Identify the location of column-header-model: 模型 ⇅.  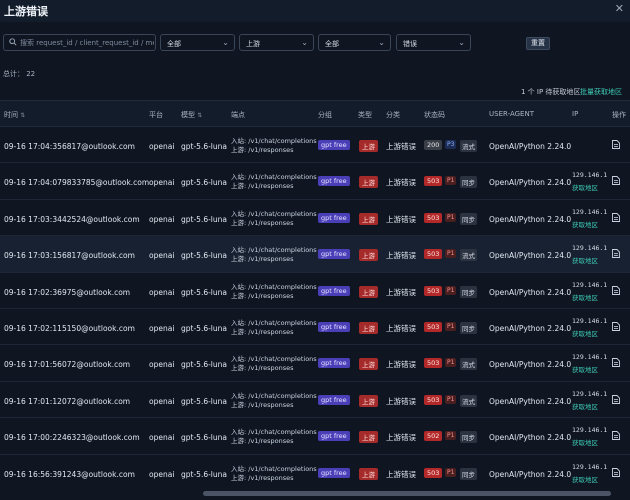
(191, 115).